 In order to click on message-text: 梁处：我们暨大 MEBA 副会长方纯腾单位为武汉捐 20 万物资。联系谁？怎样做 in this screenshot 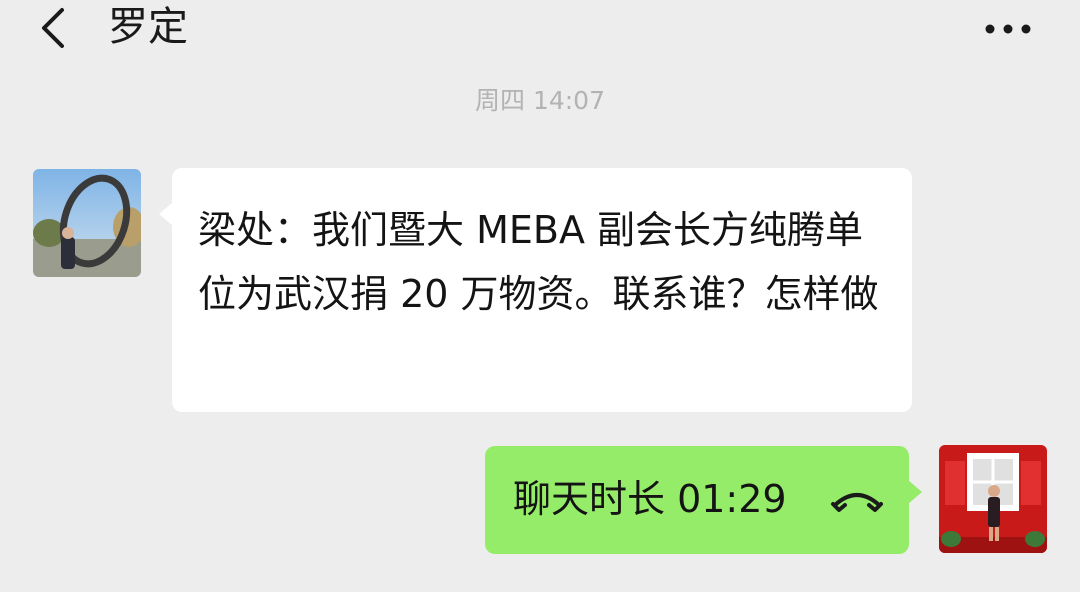, I will do `click(538, 262)`.